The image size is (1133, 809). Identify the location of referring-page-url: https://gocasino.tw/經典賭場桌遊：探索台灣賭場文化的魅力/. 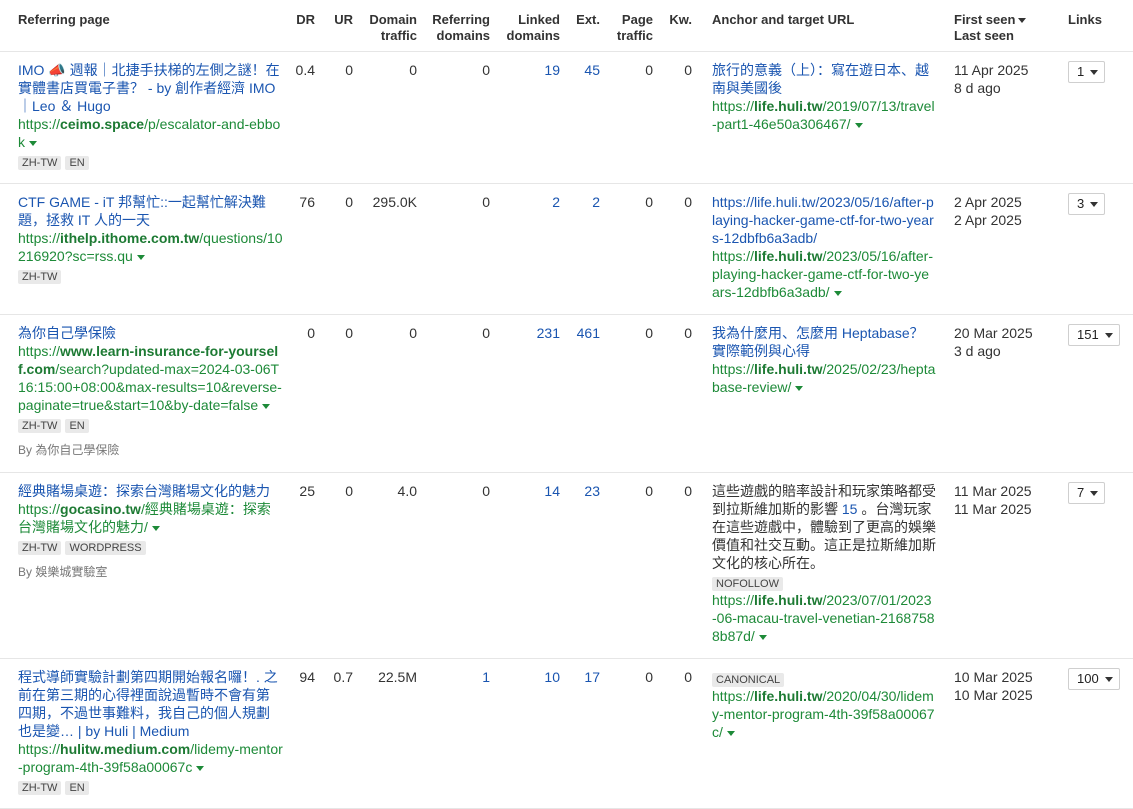
(150, 518).